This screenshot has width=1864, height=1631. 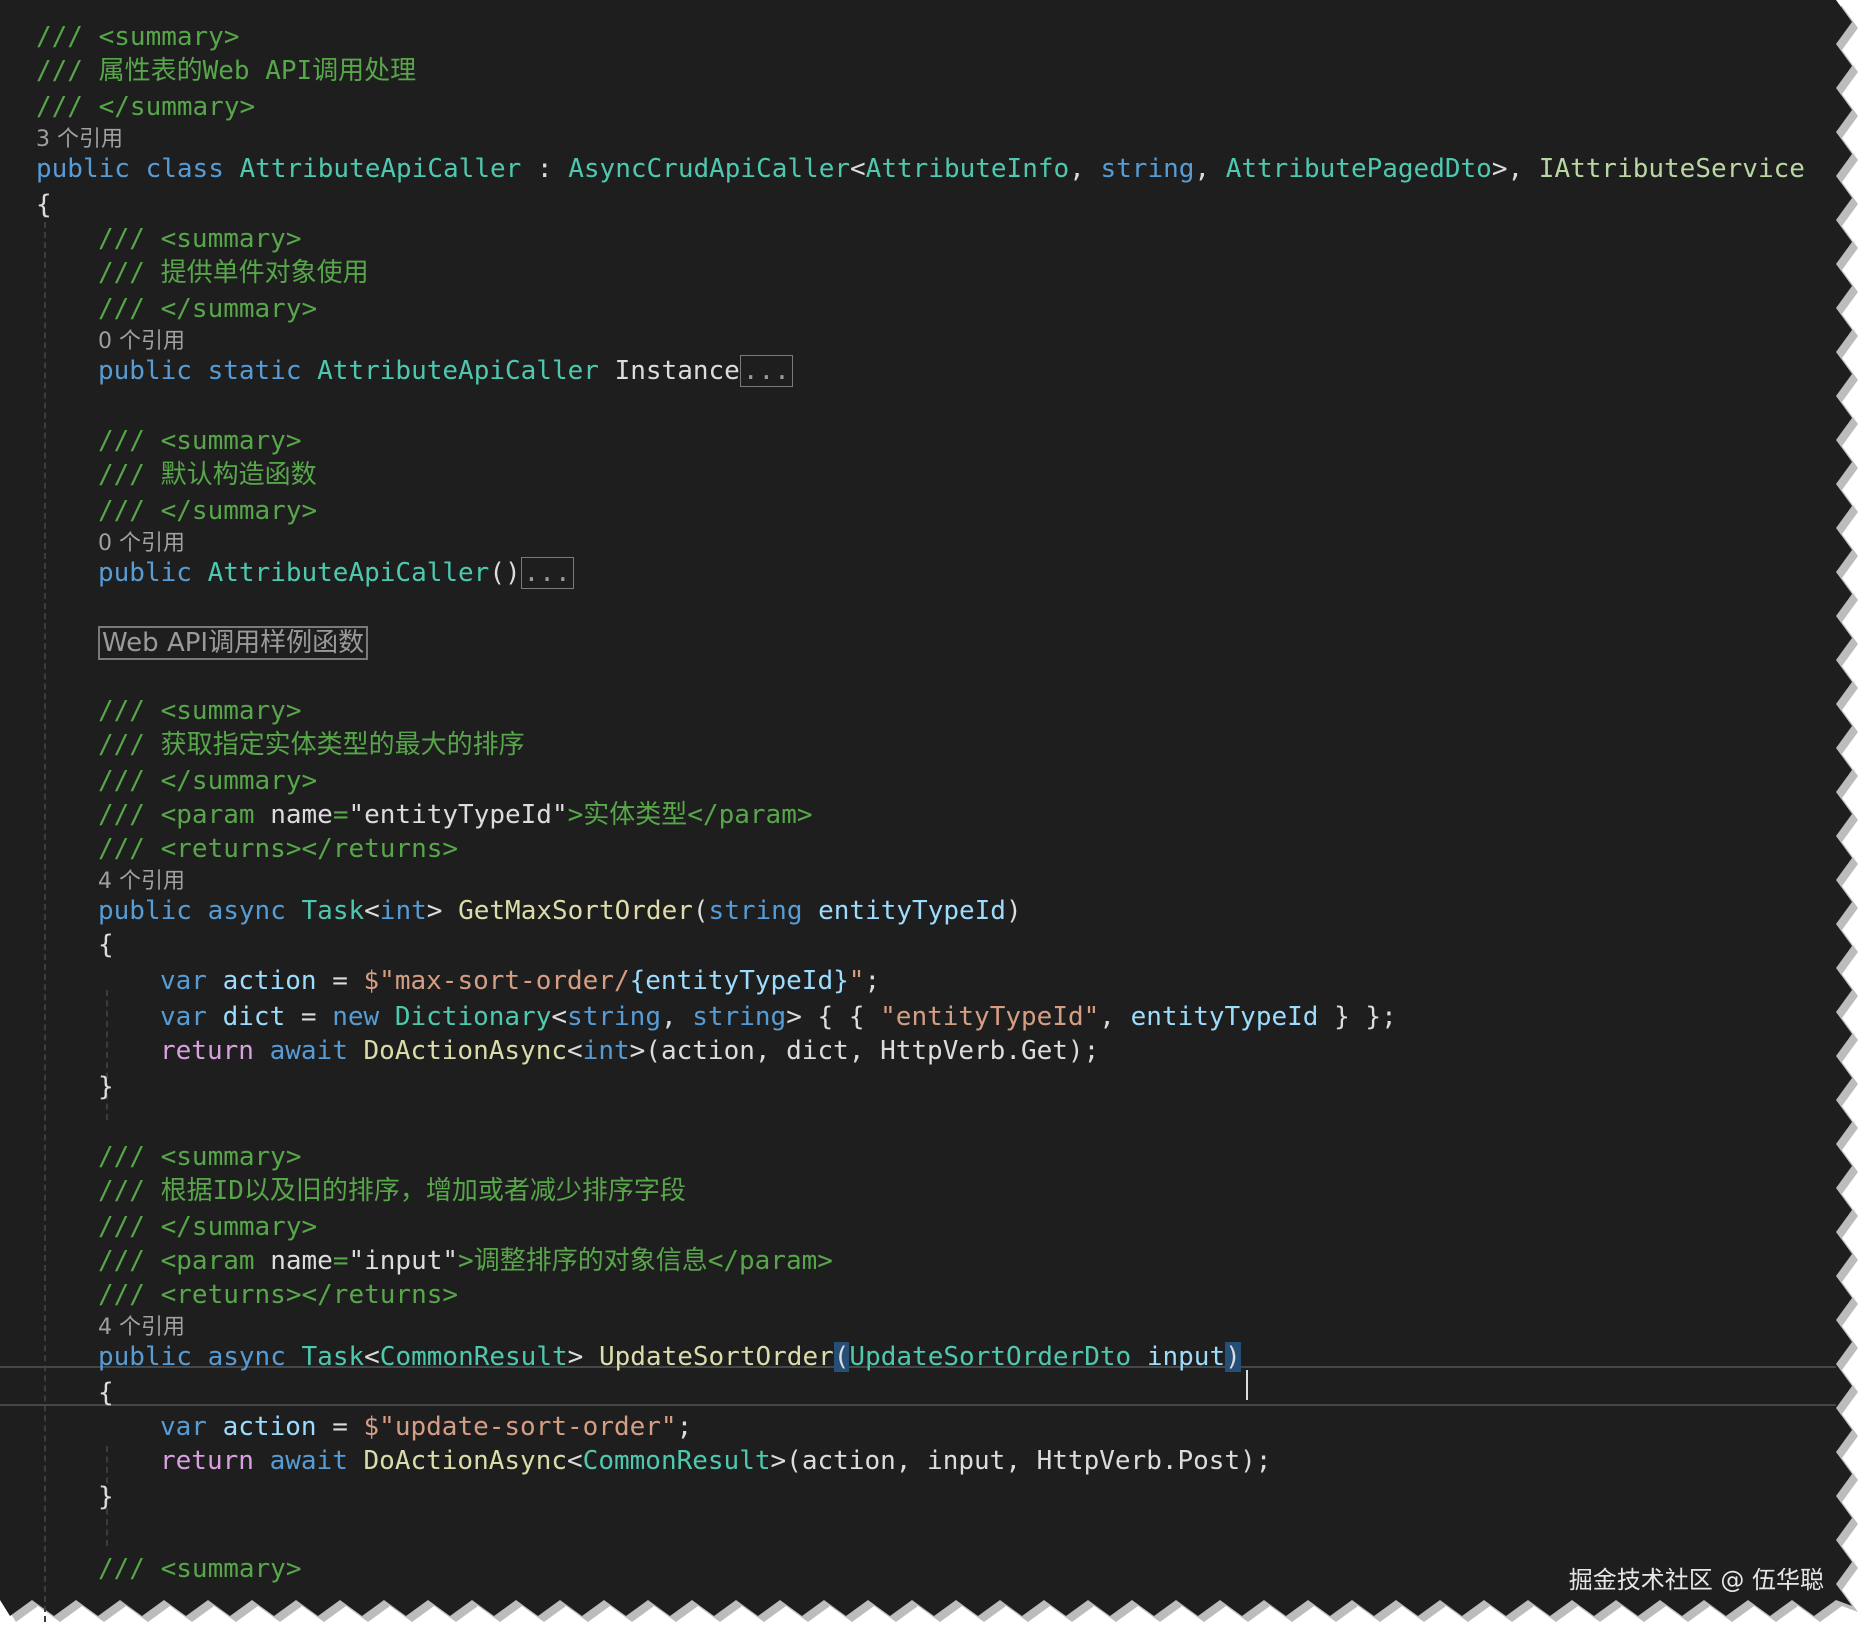 I want to click on code-token: (), so click(x=505, y=573).